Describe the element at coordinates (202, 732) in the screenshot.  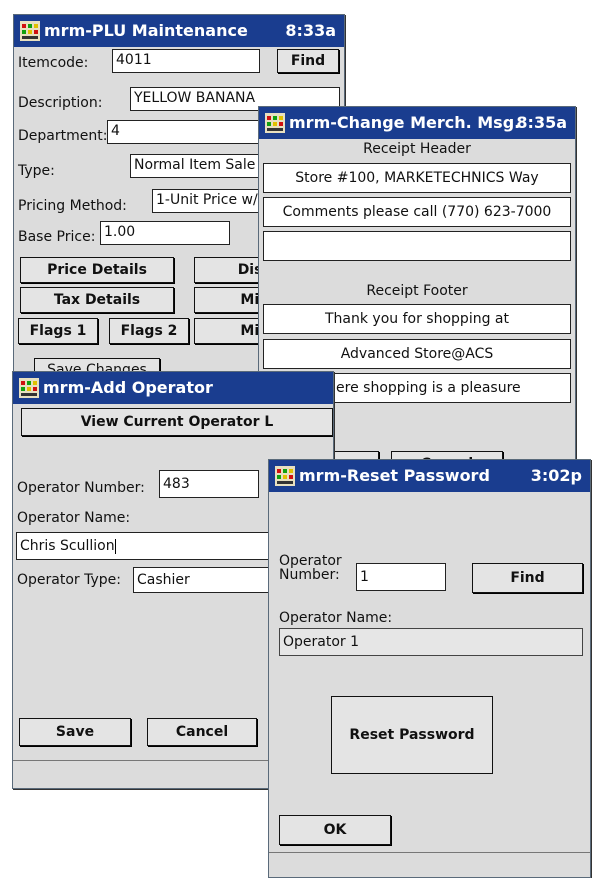
I see `cancel-button: Cancel` at that location.